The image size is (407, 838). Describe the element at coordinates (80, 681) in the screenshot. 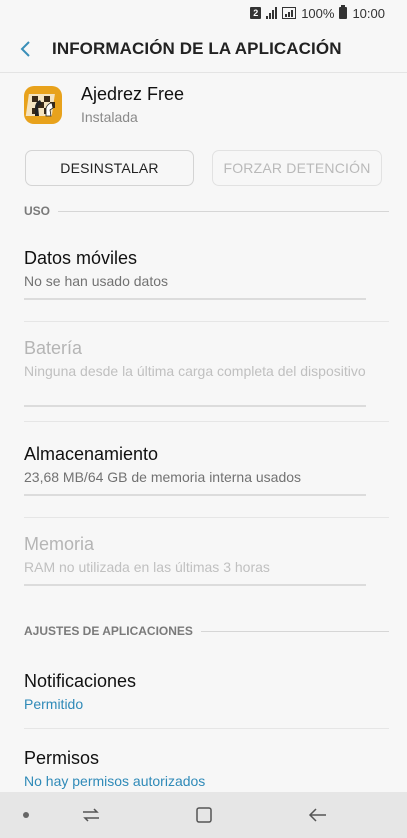

I see `notifications-title: Notificaciones` at that location.